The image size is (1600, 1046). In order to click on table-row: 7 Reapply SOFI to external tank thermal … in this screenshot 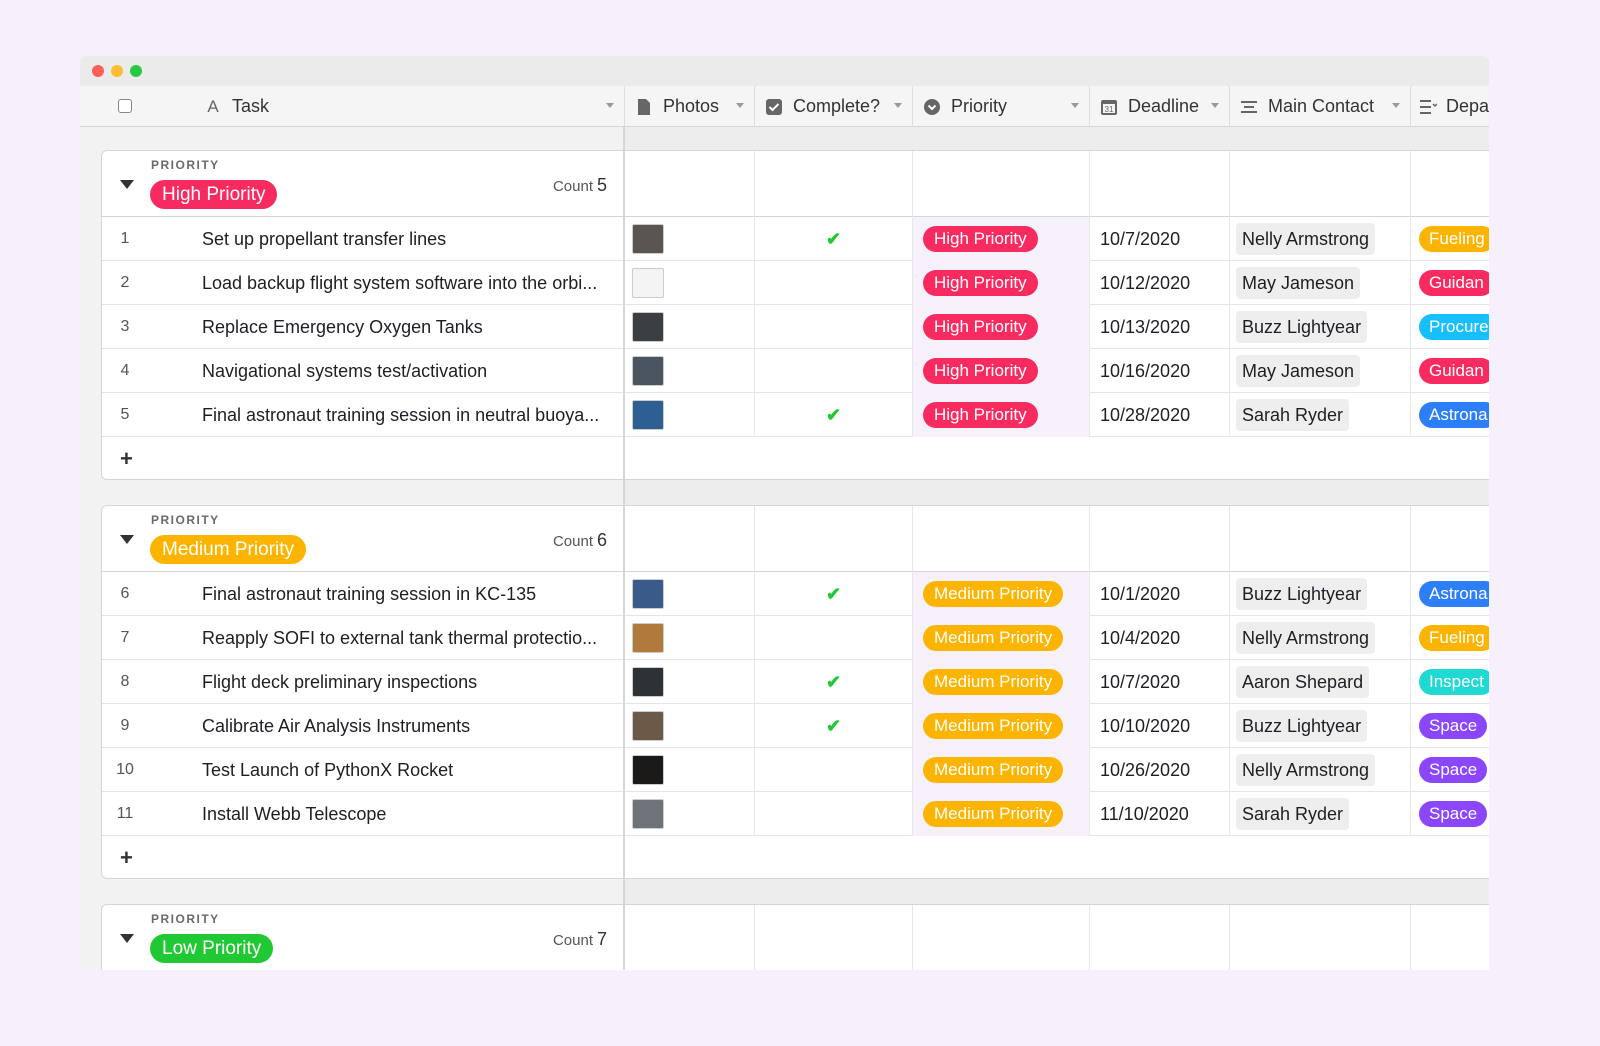, I will do `click(363, 638)`.